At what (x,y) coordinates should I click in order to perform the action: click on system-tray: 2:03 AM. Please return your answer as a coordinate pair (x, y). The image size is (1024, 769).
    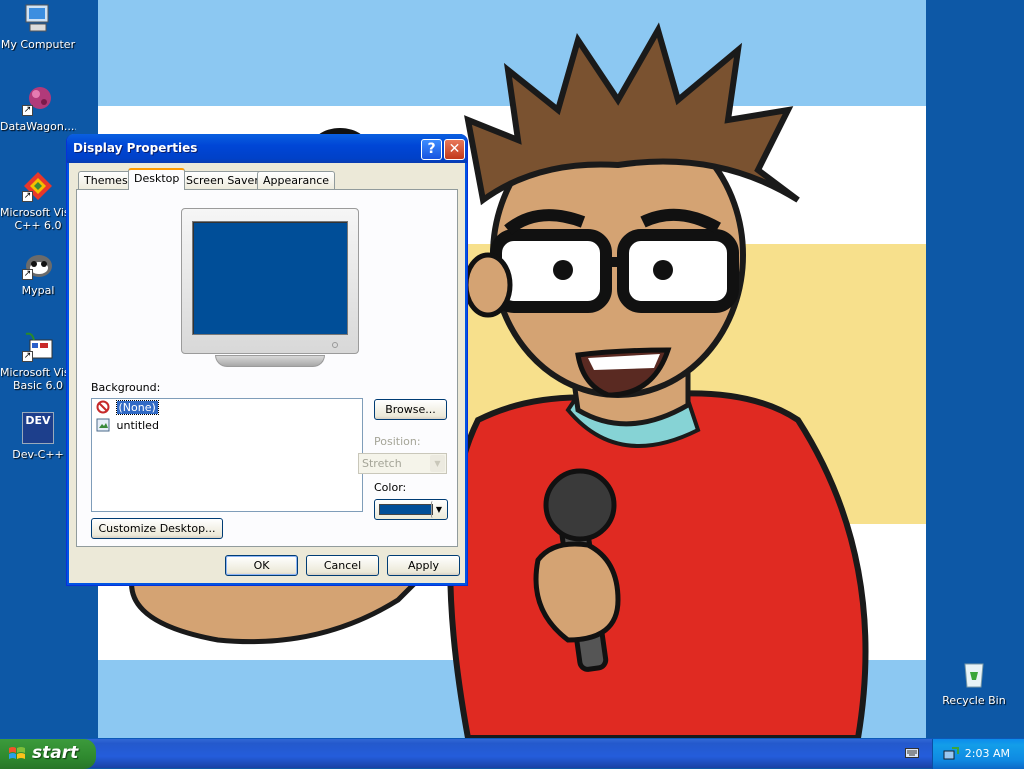
    Looking at the image, I should click on (978, 754).